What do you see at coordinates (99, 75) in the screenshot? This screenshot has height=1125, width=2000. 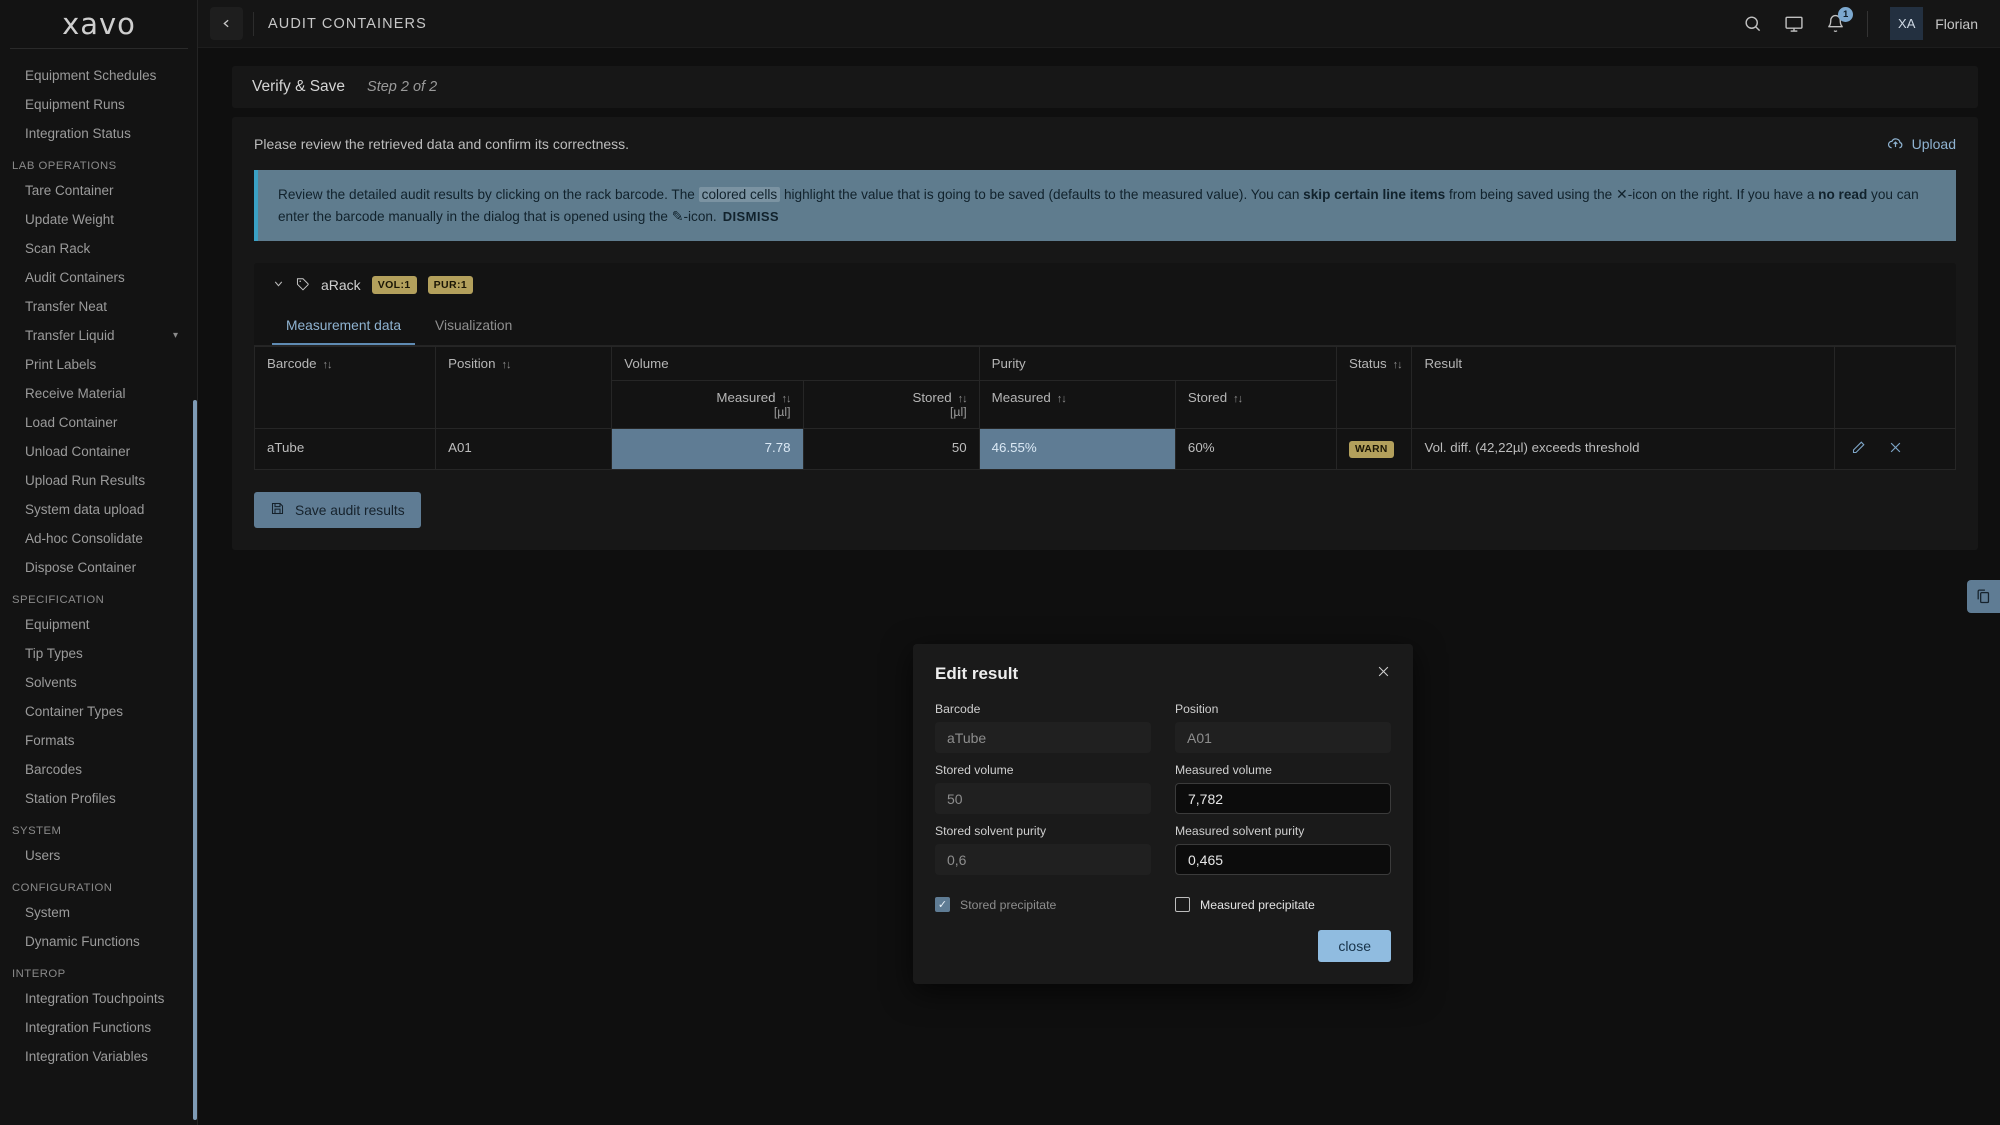 I see `sidebar-item-equipment-schedules: Equipment Schedules` at bounding box center [99, 75].